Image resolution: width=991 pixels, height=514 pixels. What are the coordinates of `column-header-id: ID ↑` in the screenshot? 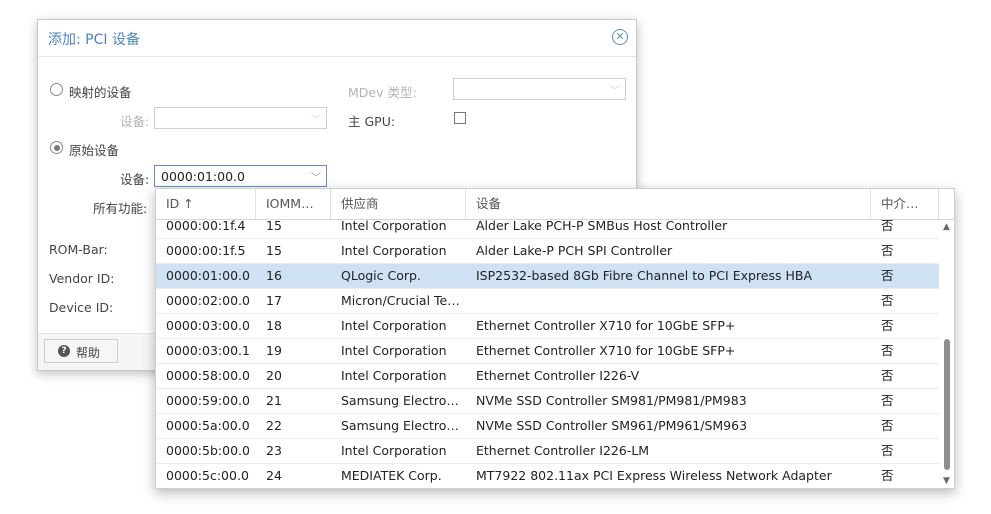 It's located at (206, 204).